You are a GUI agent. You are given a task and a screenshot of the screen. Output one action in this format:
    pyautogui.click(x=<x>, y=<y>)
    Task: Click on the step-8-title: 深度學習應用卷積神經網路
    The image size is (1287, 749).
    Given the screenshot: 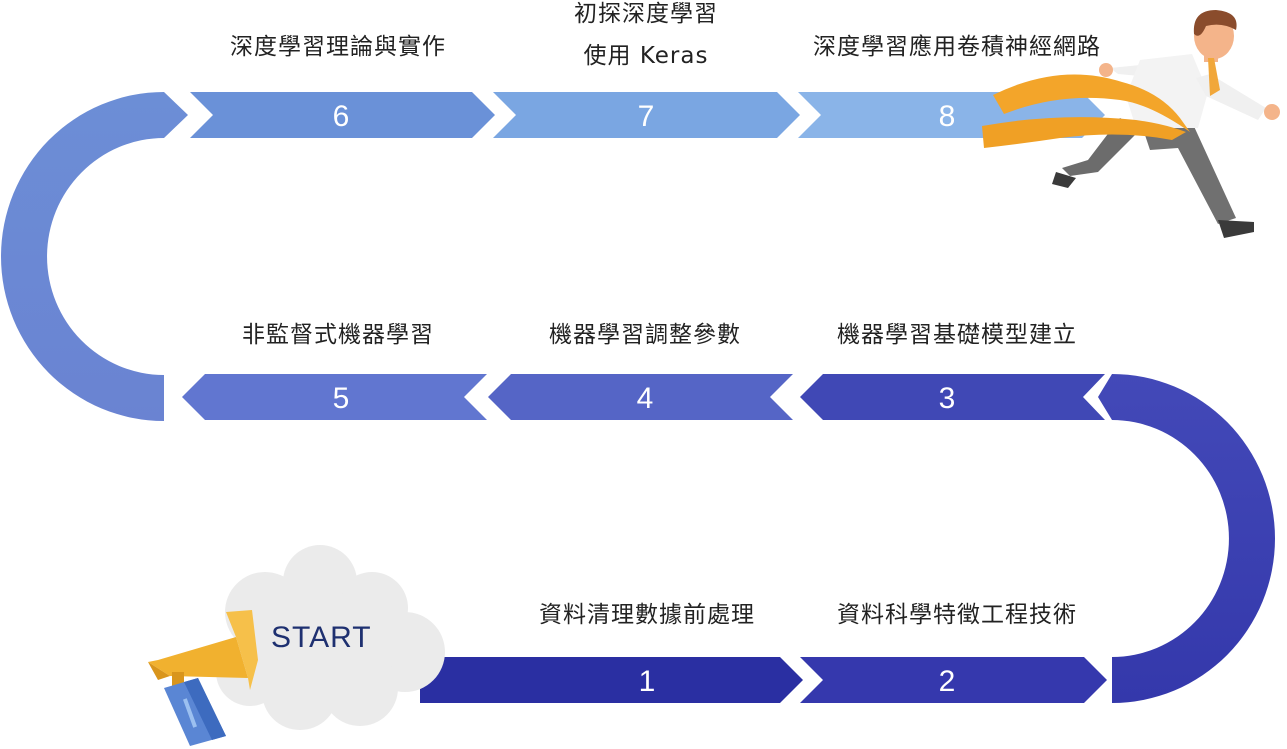 What is the action you would take?
    pyautogui.click(x=957, y=47)
    